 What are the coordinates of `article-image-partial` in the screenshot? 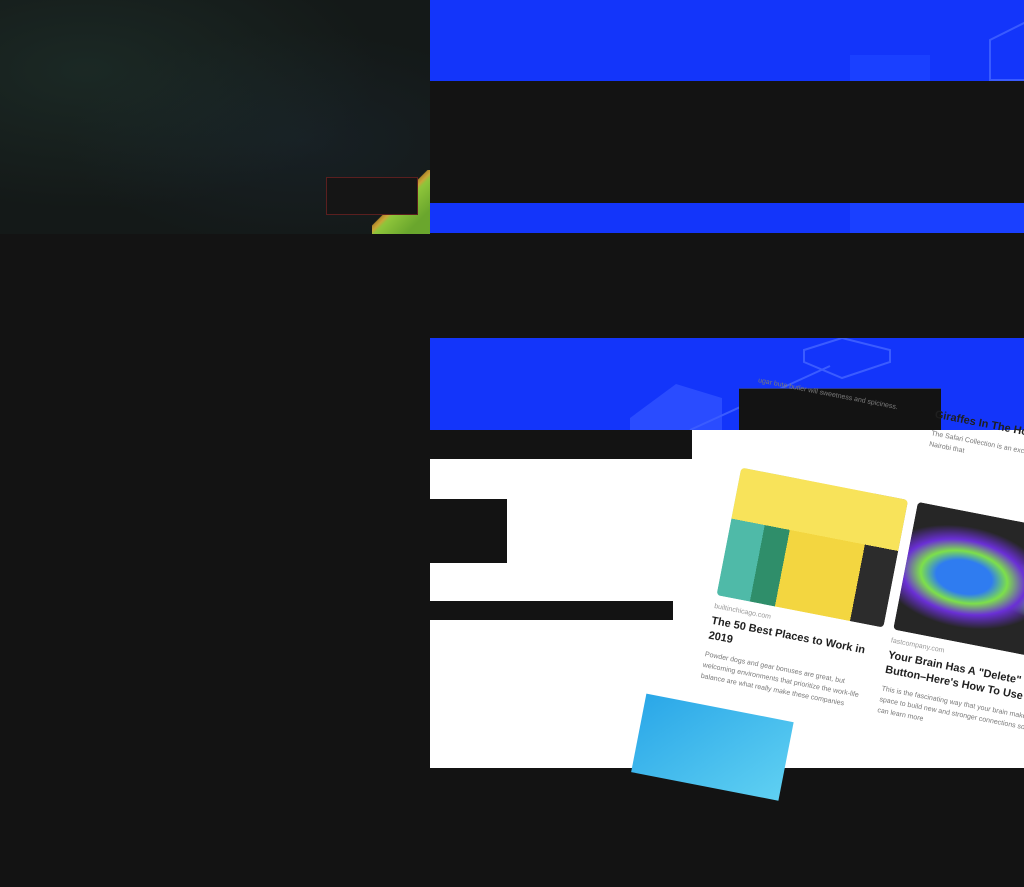 It's located at (712, 747).